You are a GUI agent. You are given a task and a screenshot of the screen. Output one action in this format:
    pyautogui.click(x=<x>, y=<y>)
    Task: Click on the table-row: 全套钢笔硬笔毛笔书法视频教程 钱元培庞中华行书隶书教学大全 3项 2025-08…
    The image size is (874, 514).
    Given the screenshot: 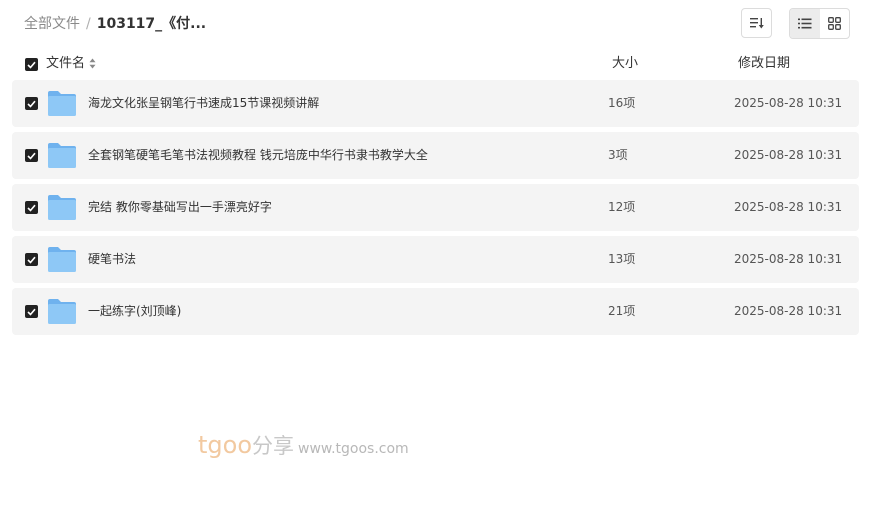 What is the action you would take?
    pyautogui.click(x=435, y=155)
    